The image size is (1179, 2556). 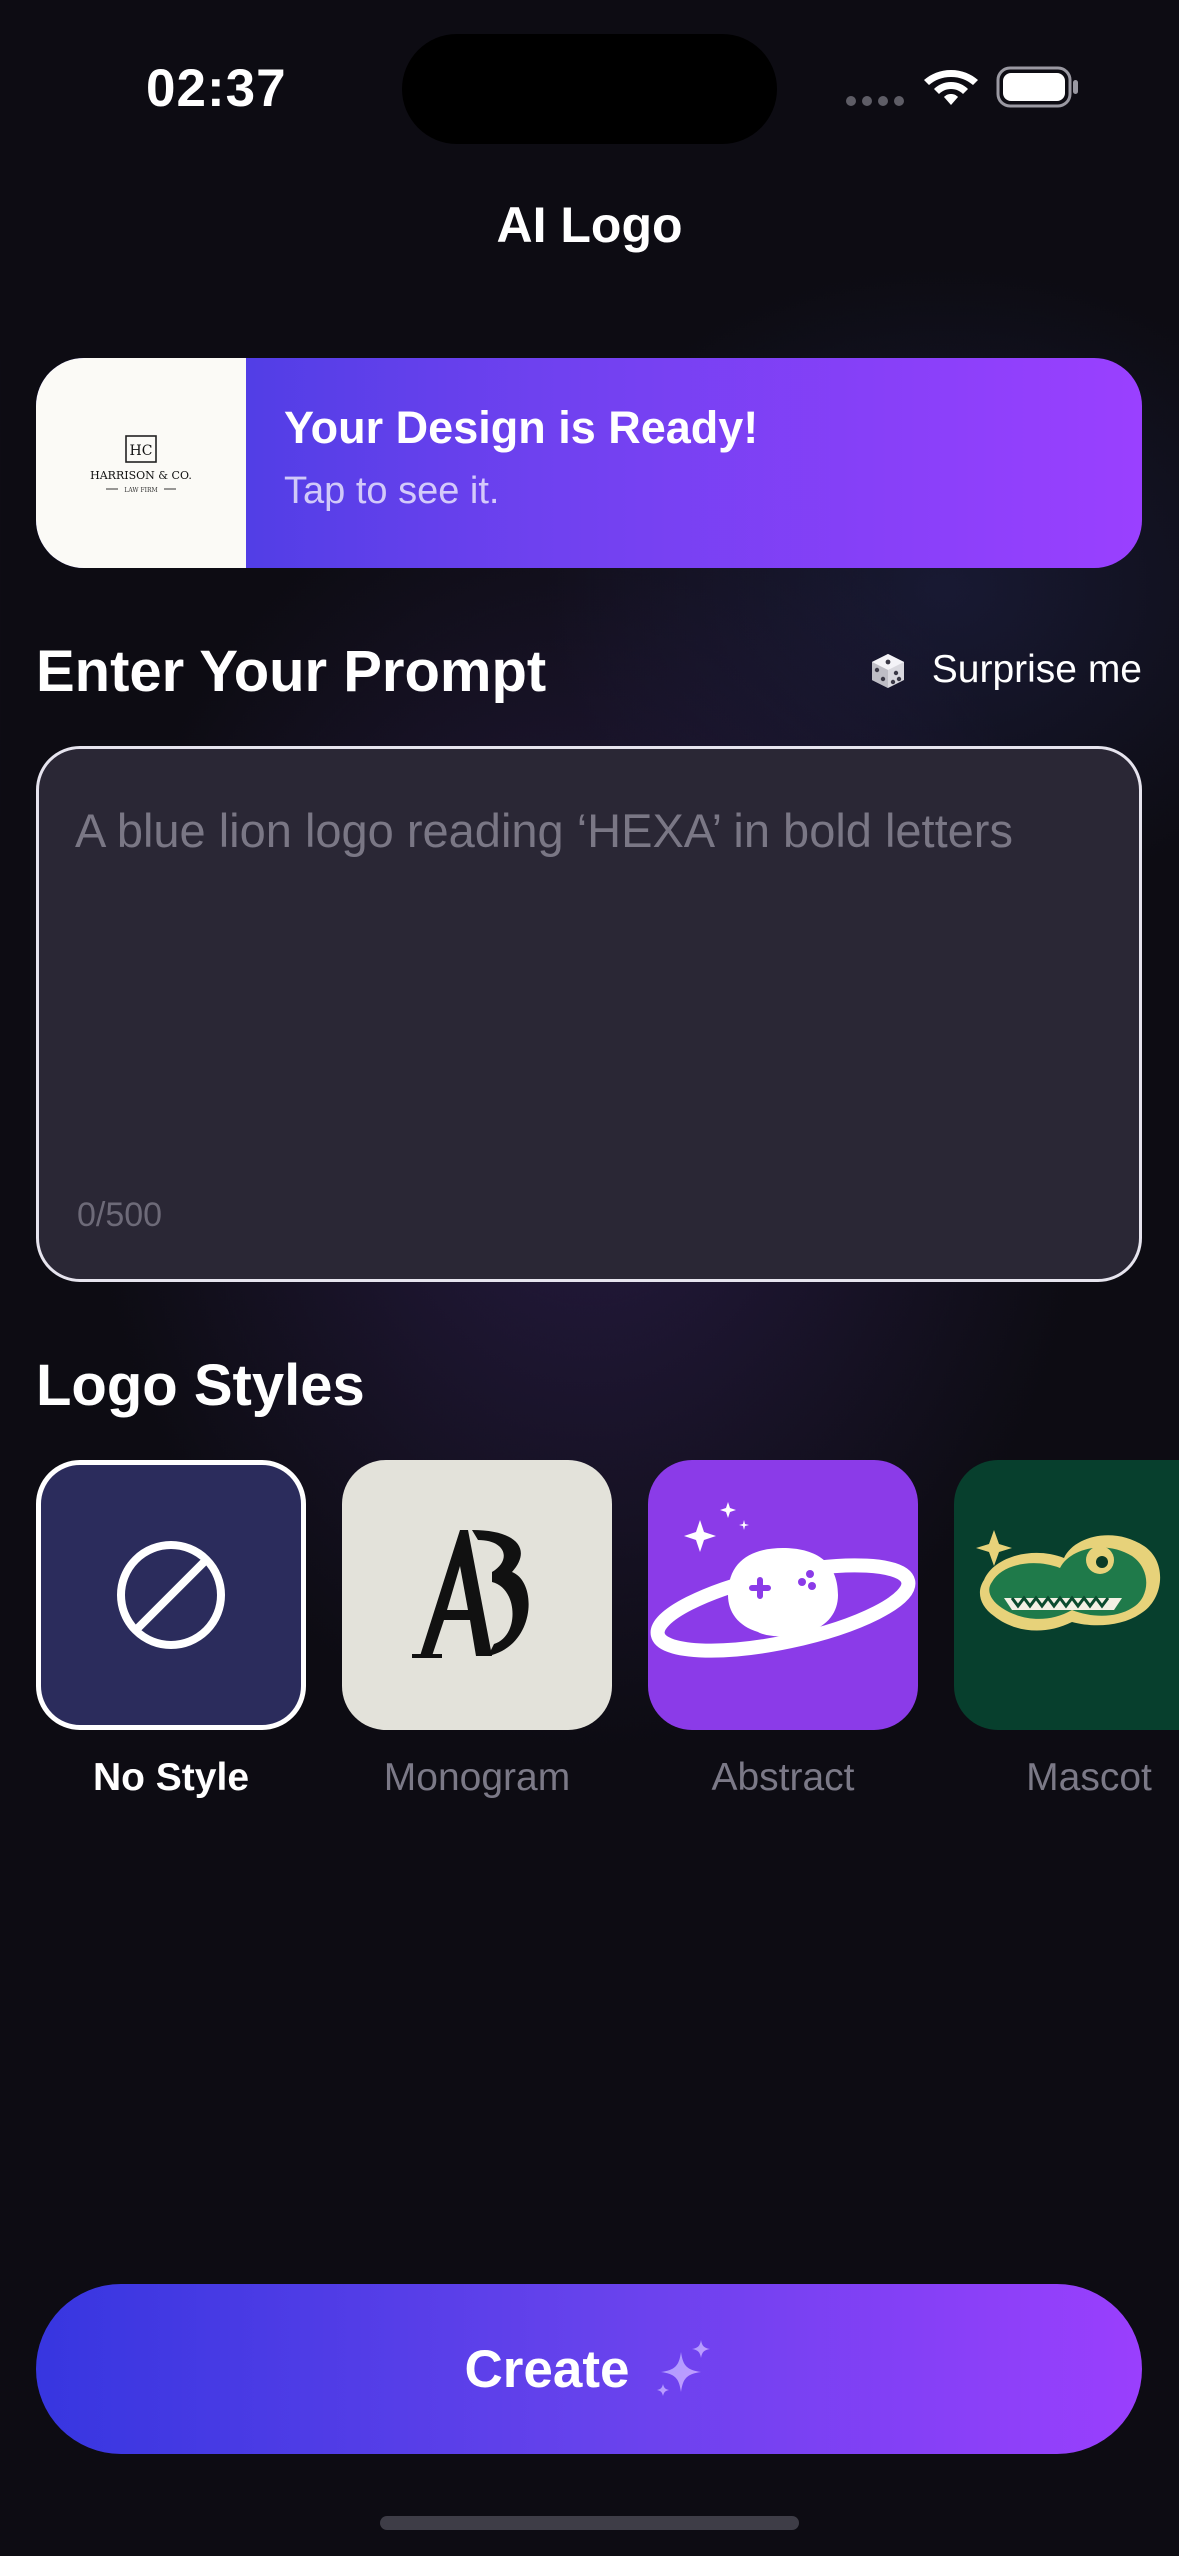 I want to click on prompt-section-title: Enter Your Prompt, so click(x=291, y=671).